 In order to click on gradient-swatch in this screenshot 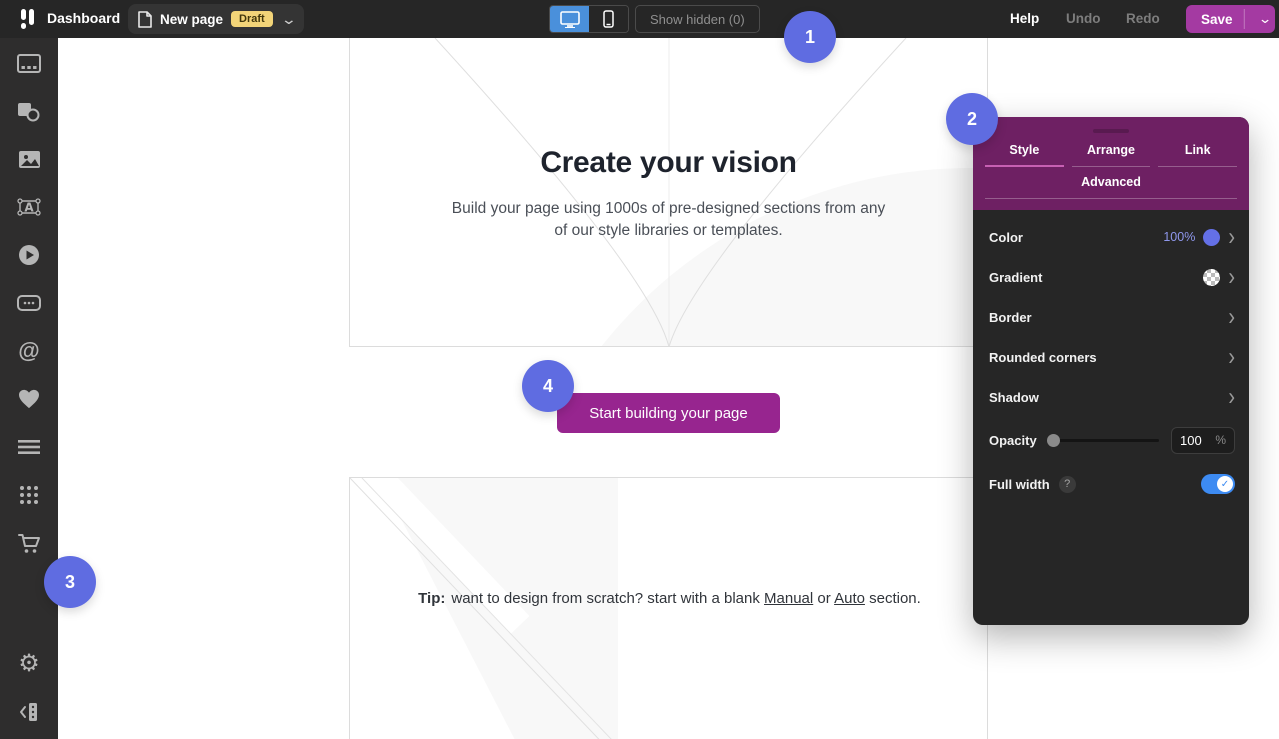, I will do `click(1212, 277)`.